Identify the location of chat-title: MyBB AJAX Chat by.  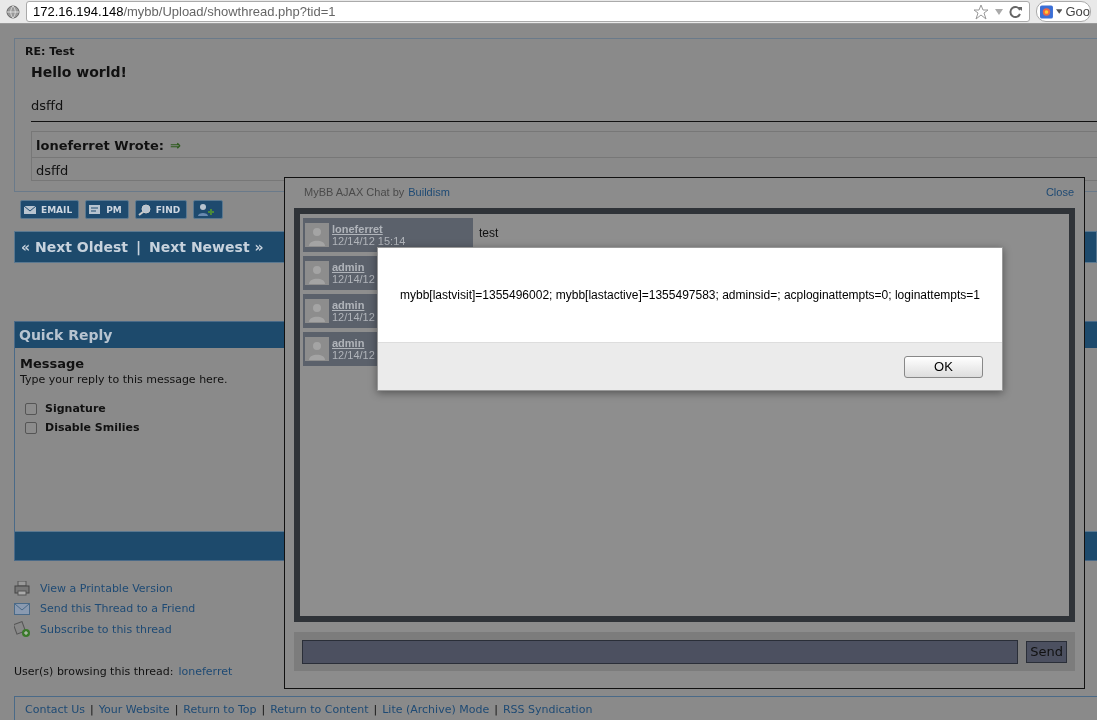
(354, 192).